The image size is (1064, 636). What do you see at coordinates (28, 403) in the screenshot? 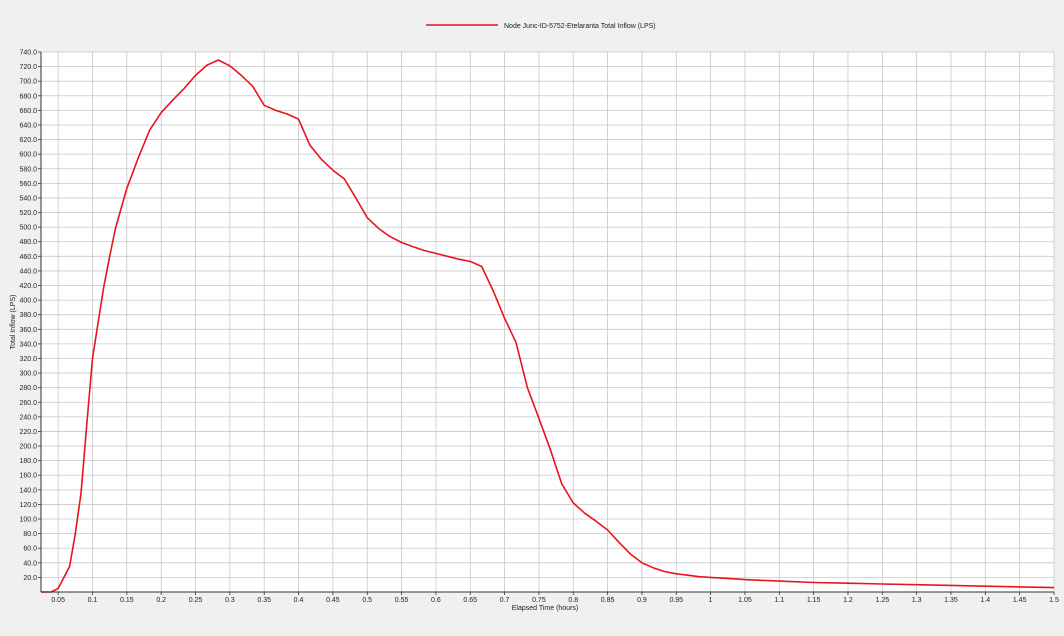
I see `y-tick-label: 260.0` at bounding box center [28, 403].